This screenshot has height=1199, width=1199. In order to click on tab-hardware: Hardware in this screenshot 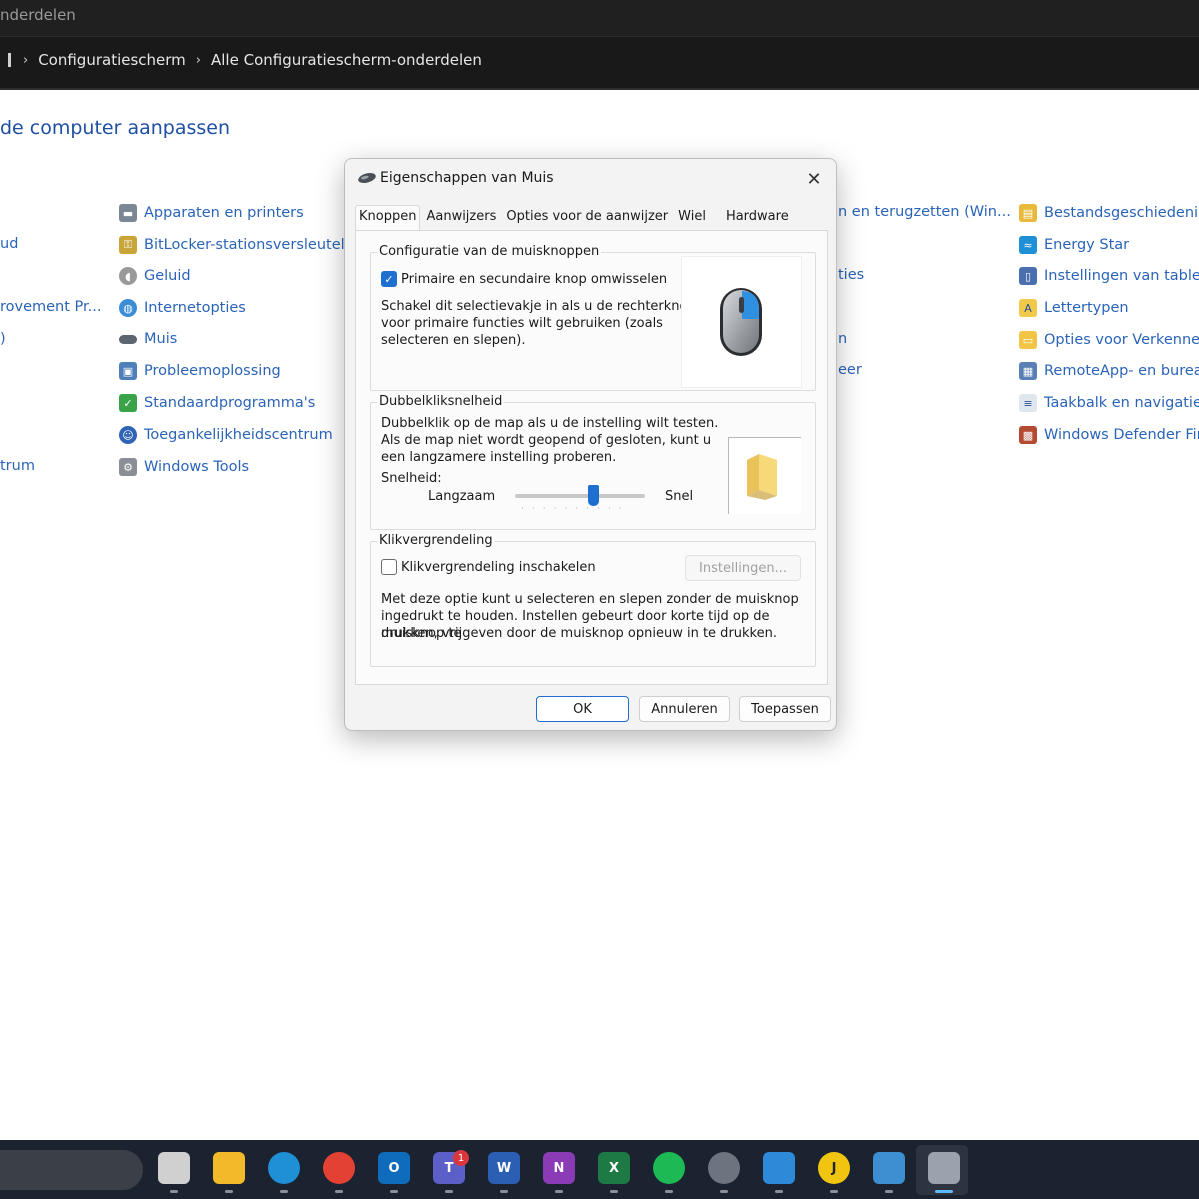, I will do `click(757, 218)`.